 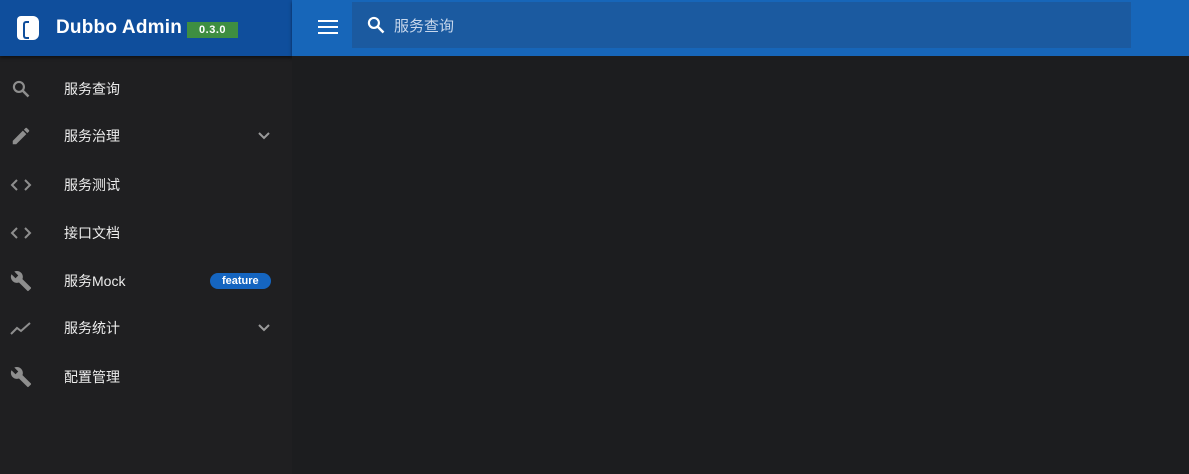 I want to click on search-bar, so click(x=741, y=26).